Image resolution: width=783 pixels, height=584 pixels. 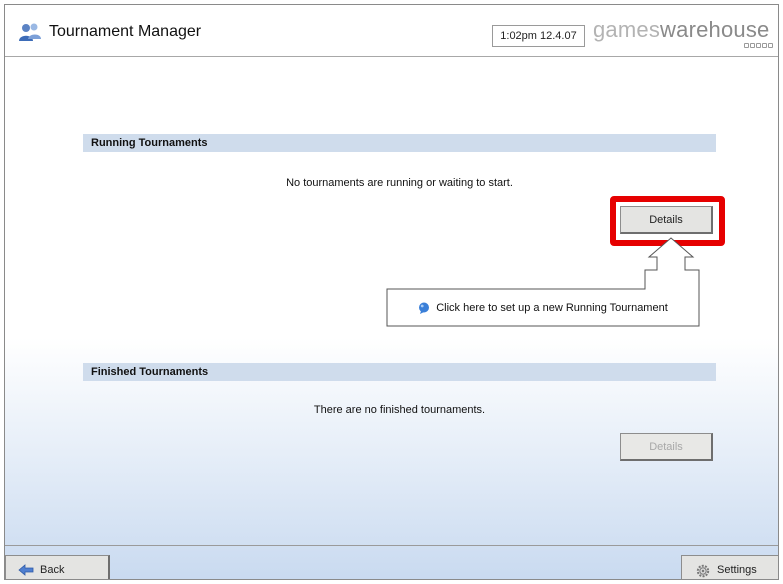 What do you see at coordinates (26, 570) in the screenshot?
I see `arrow-left-icon` at bounding box center [26, 570].